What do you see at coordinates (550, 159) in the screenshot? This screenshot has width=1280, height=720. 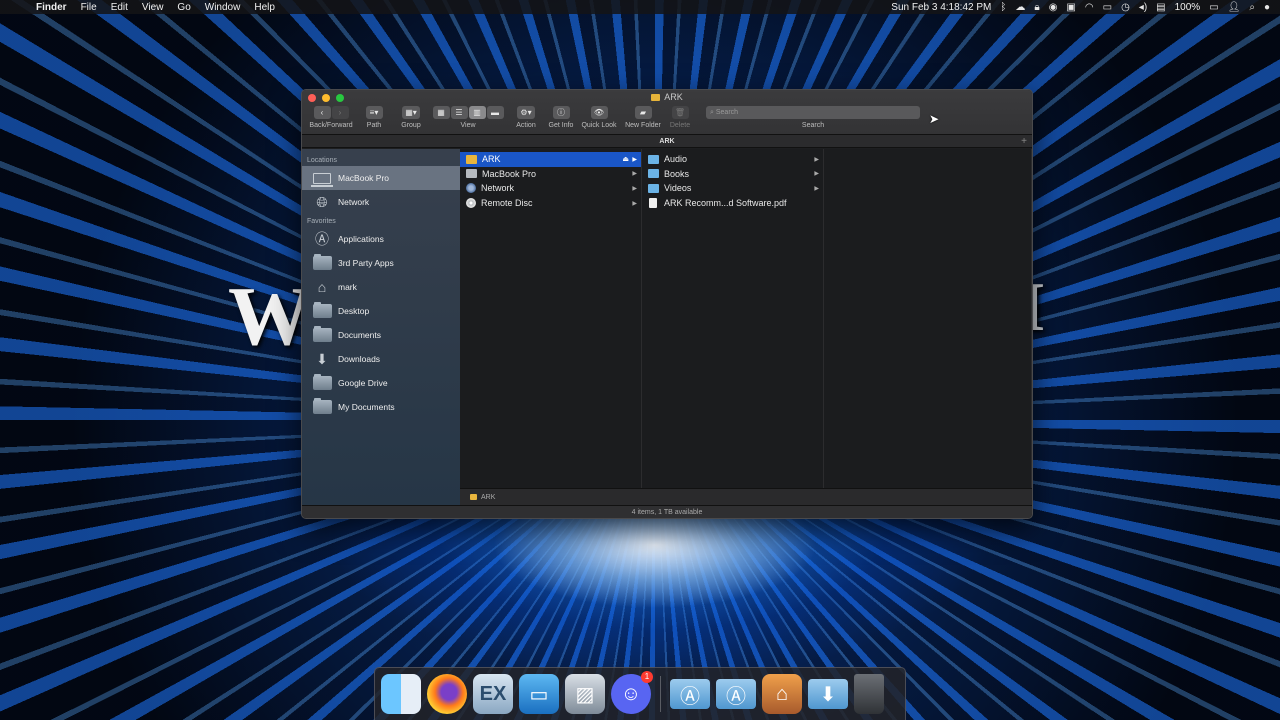 I see `column-row-ark: ARK ⏏ ▶` at bounding box center [550, 159].